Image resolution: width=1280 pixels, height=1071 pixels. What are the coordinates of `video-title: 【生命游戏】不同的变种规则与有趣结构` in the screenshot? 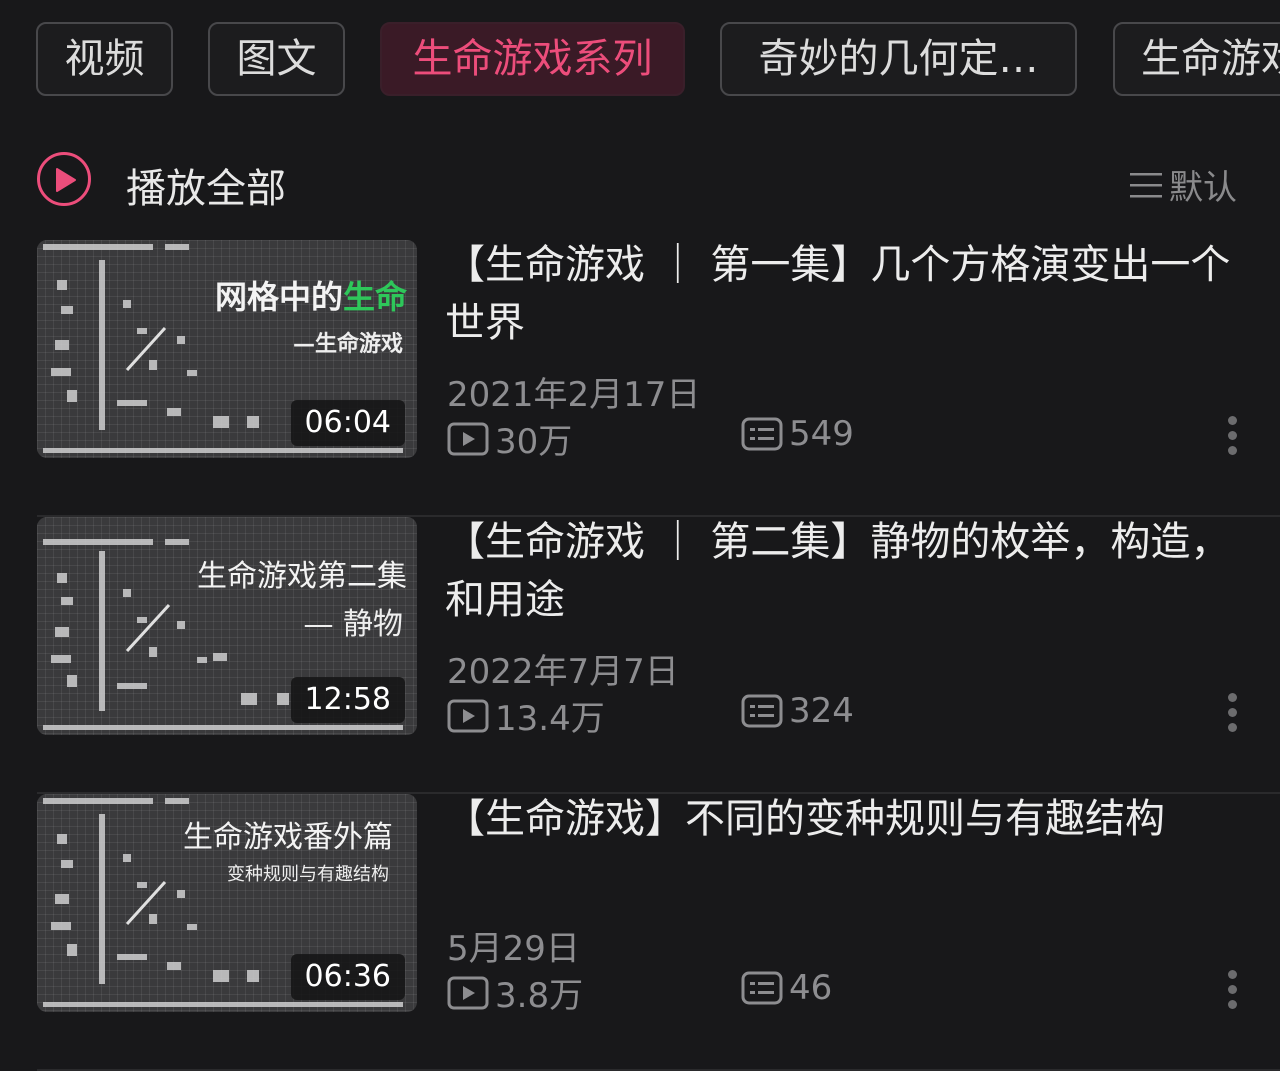 It's located at (845, 819).